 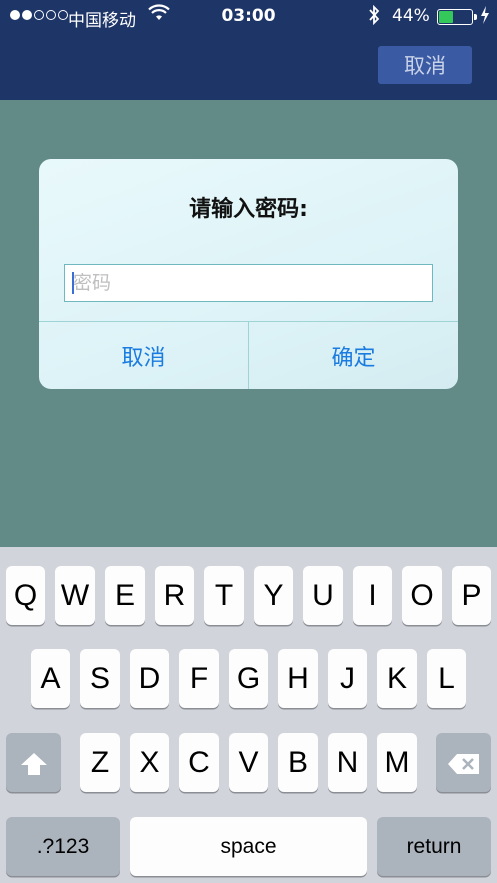 I want to click on dialog-title: 请输入密码:, so click(x=248, y=209).